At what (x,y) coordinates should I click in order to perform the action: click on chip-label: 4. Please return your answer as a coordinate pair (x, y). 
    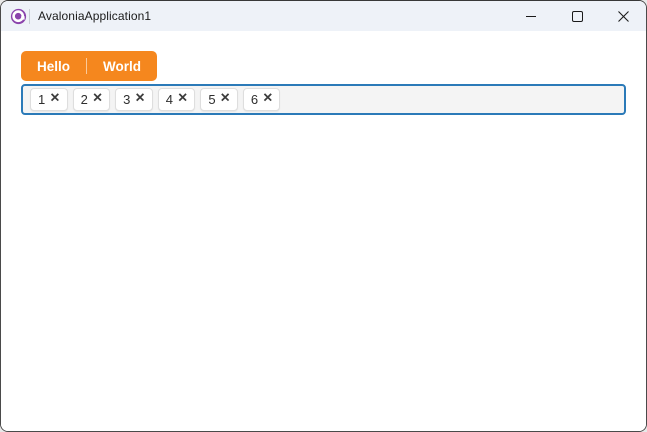
    Looking at the image, I should click on (169, 99).